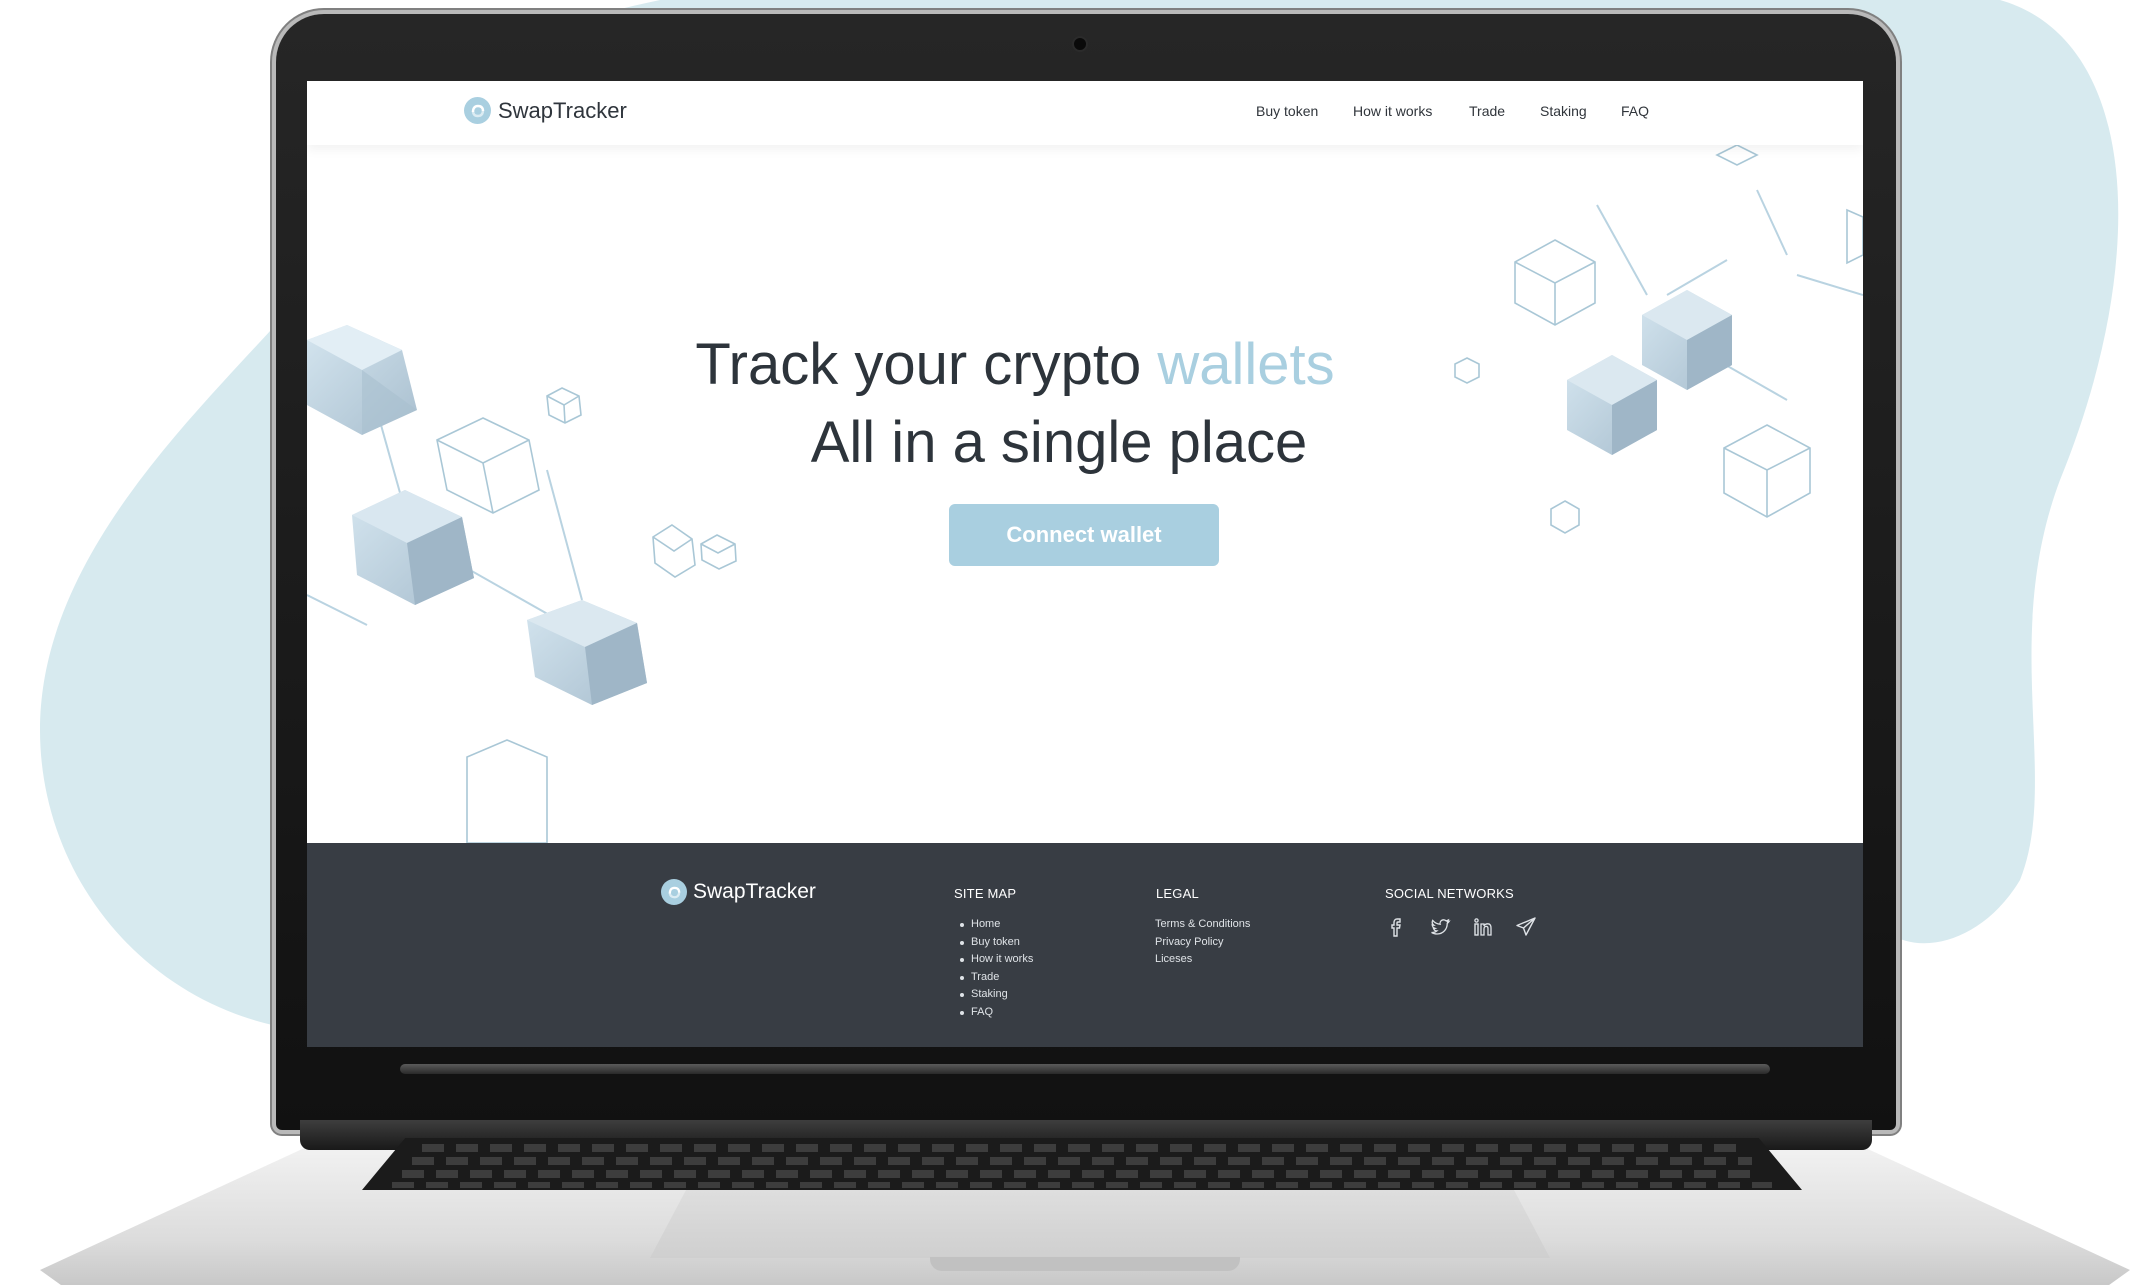 The width and height of the screenshot is (2131, 1287). What do you see at coordinates (1202, 925) in the screenshot?
I see `legal-link-terms: Terms & Conditions` at bounding box center [1202, 925].